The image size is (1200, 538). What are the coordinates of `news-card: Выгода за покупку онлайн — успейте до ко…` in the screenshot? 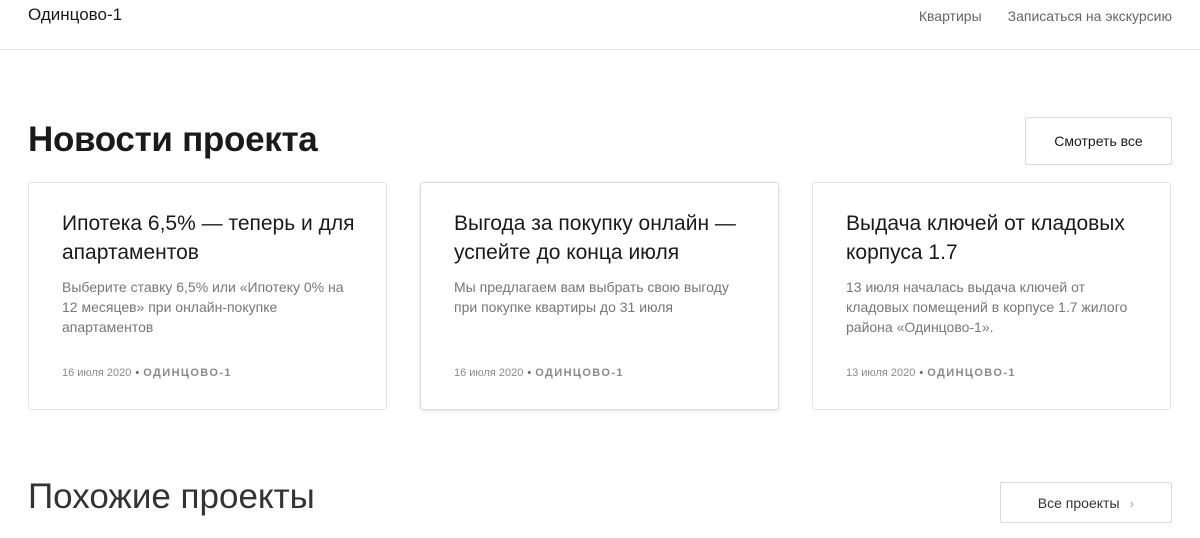 It's located at (599, 296).